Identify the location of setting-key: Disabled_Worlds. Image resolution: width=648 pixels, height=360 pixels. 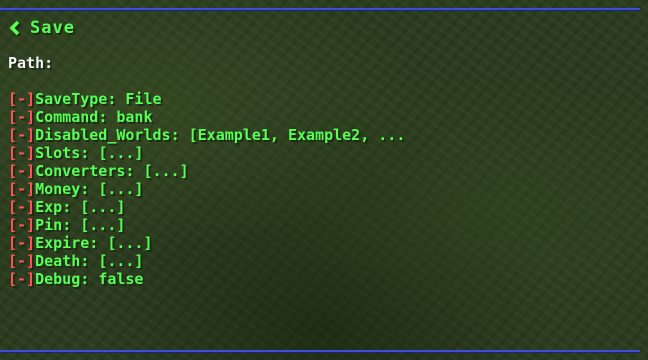
(103, 135).